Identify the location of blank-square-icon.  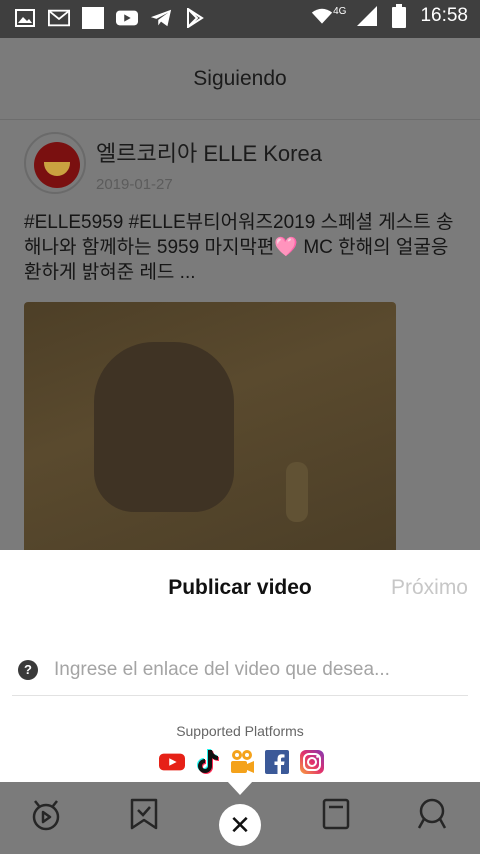
(93, 18).